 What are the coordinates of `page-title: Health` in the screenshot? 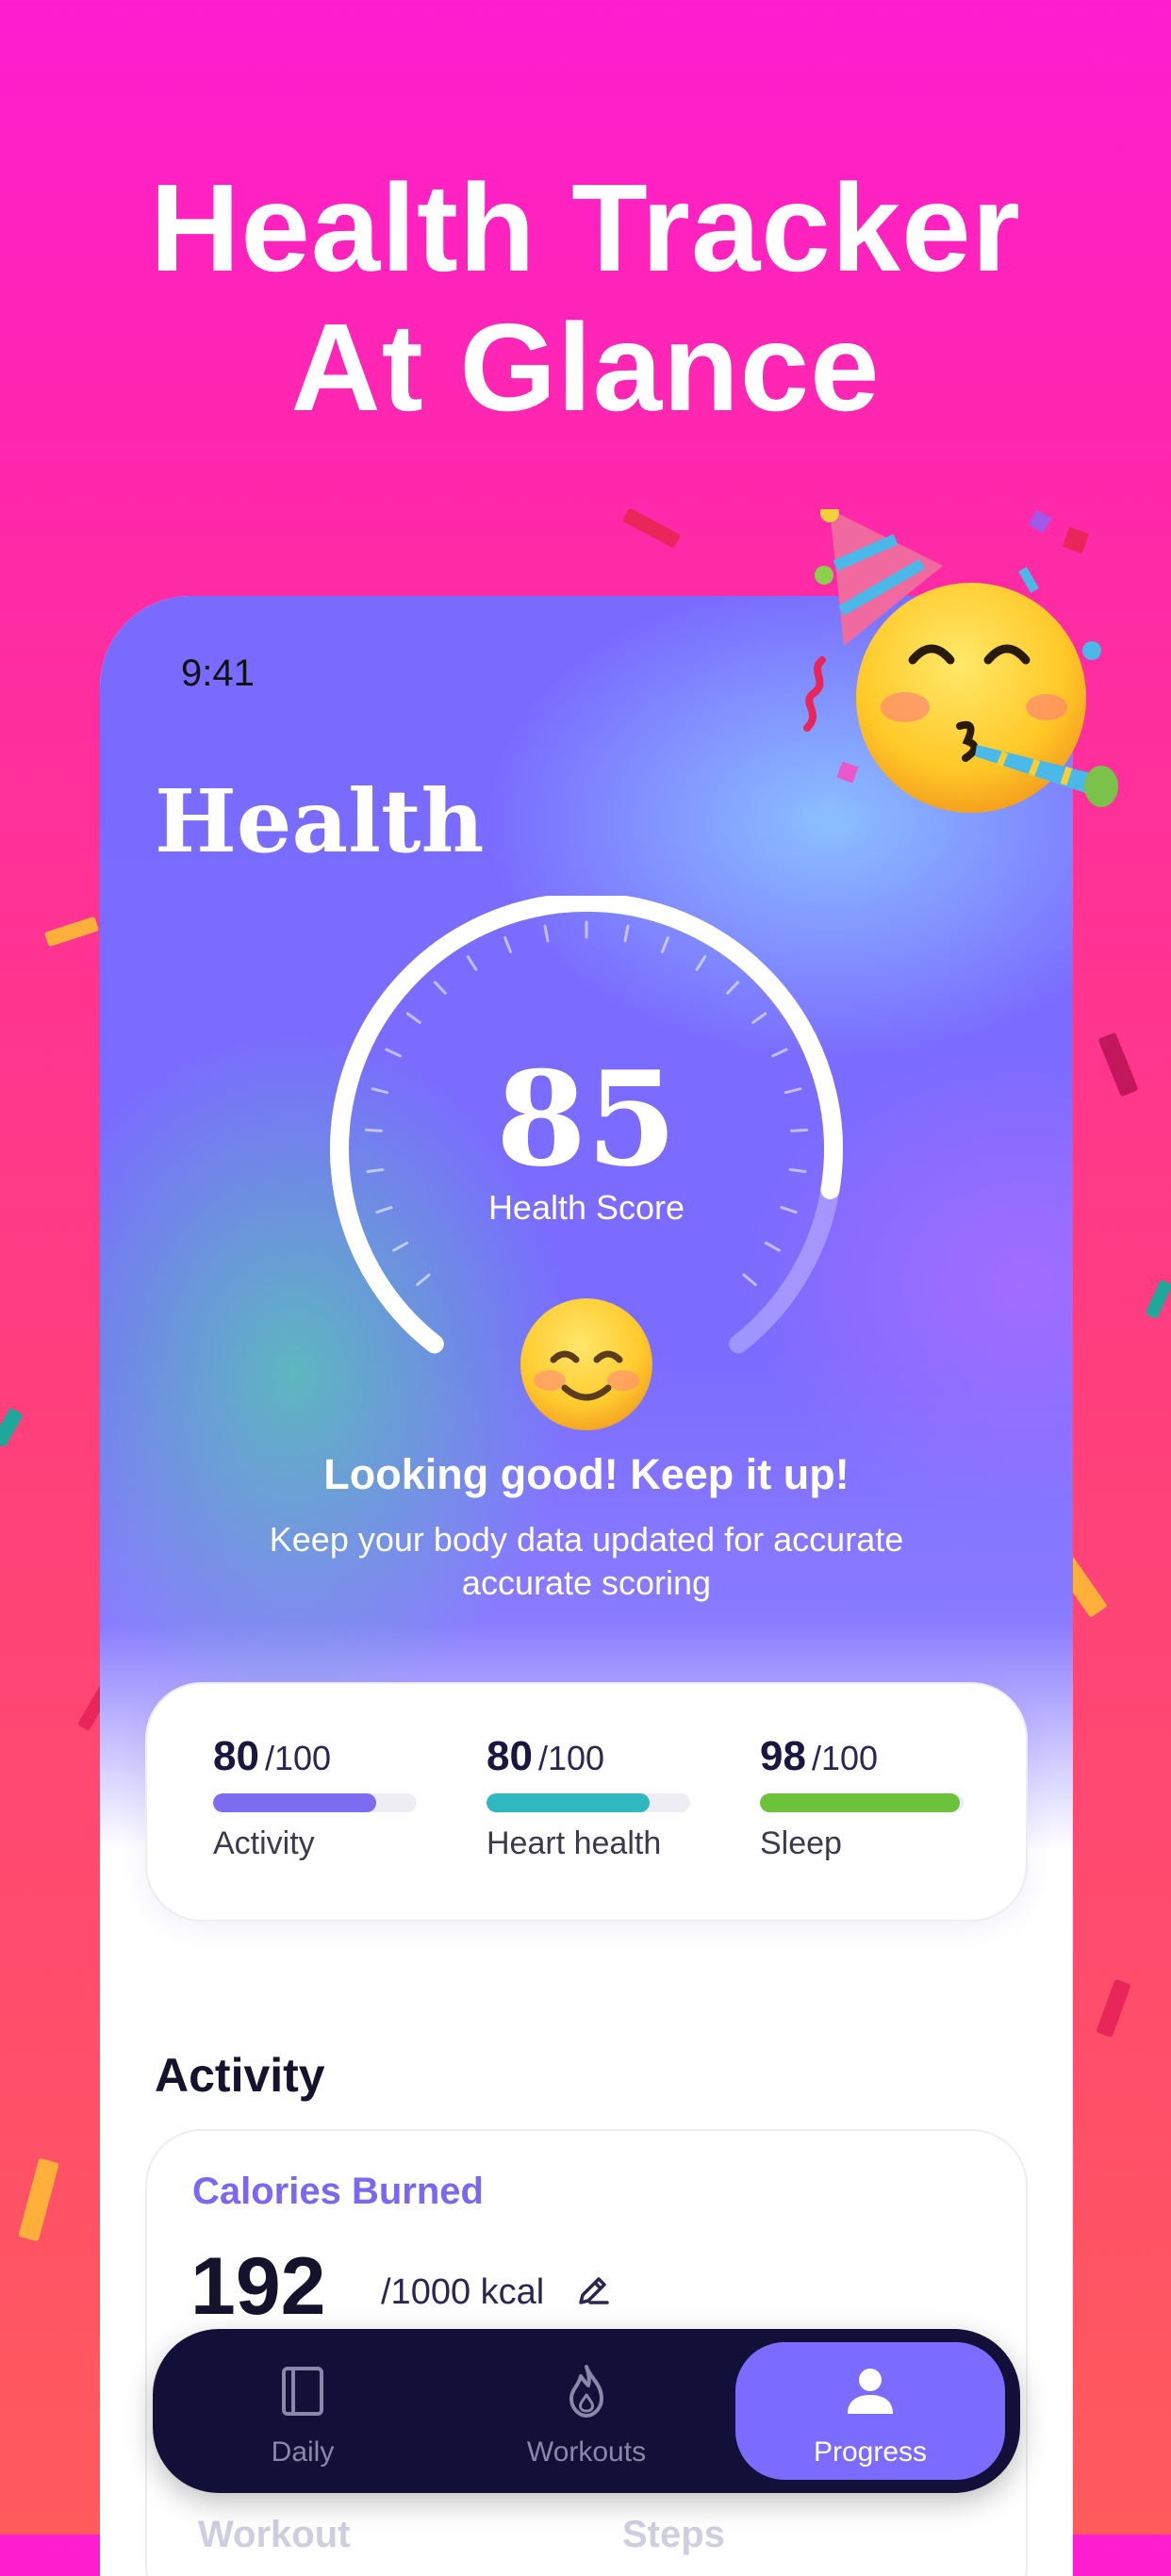 It's located at (320, 821).